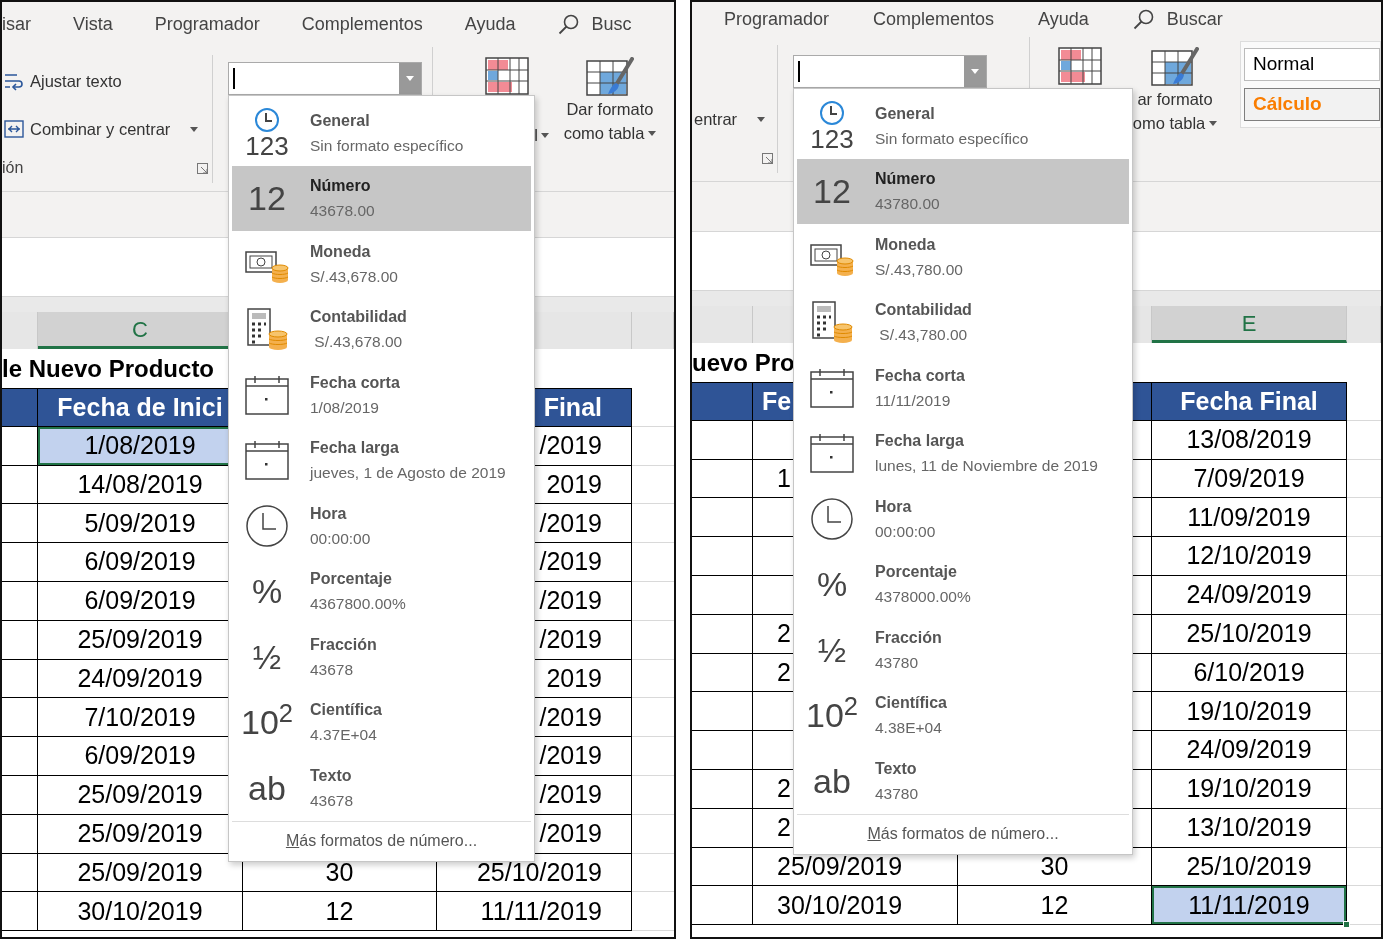 Image resolution: width=1383 pixels, height=940 pixels. Describe the element at coordinates (358, 604) in the screenshot. I see `option-sample: 4367800.00%` at that location.